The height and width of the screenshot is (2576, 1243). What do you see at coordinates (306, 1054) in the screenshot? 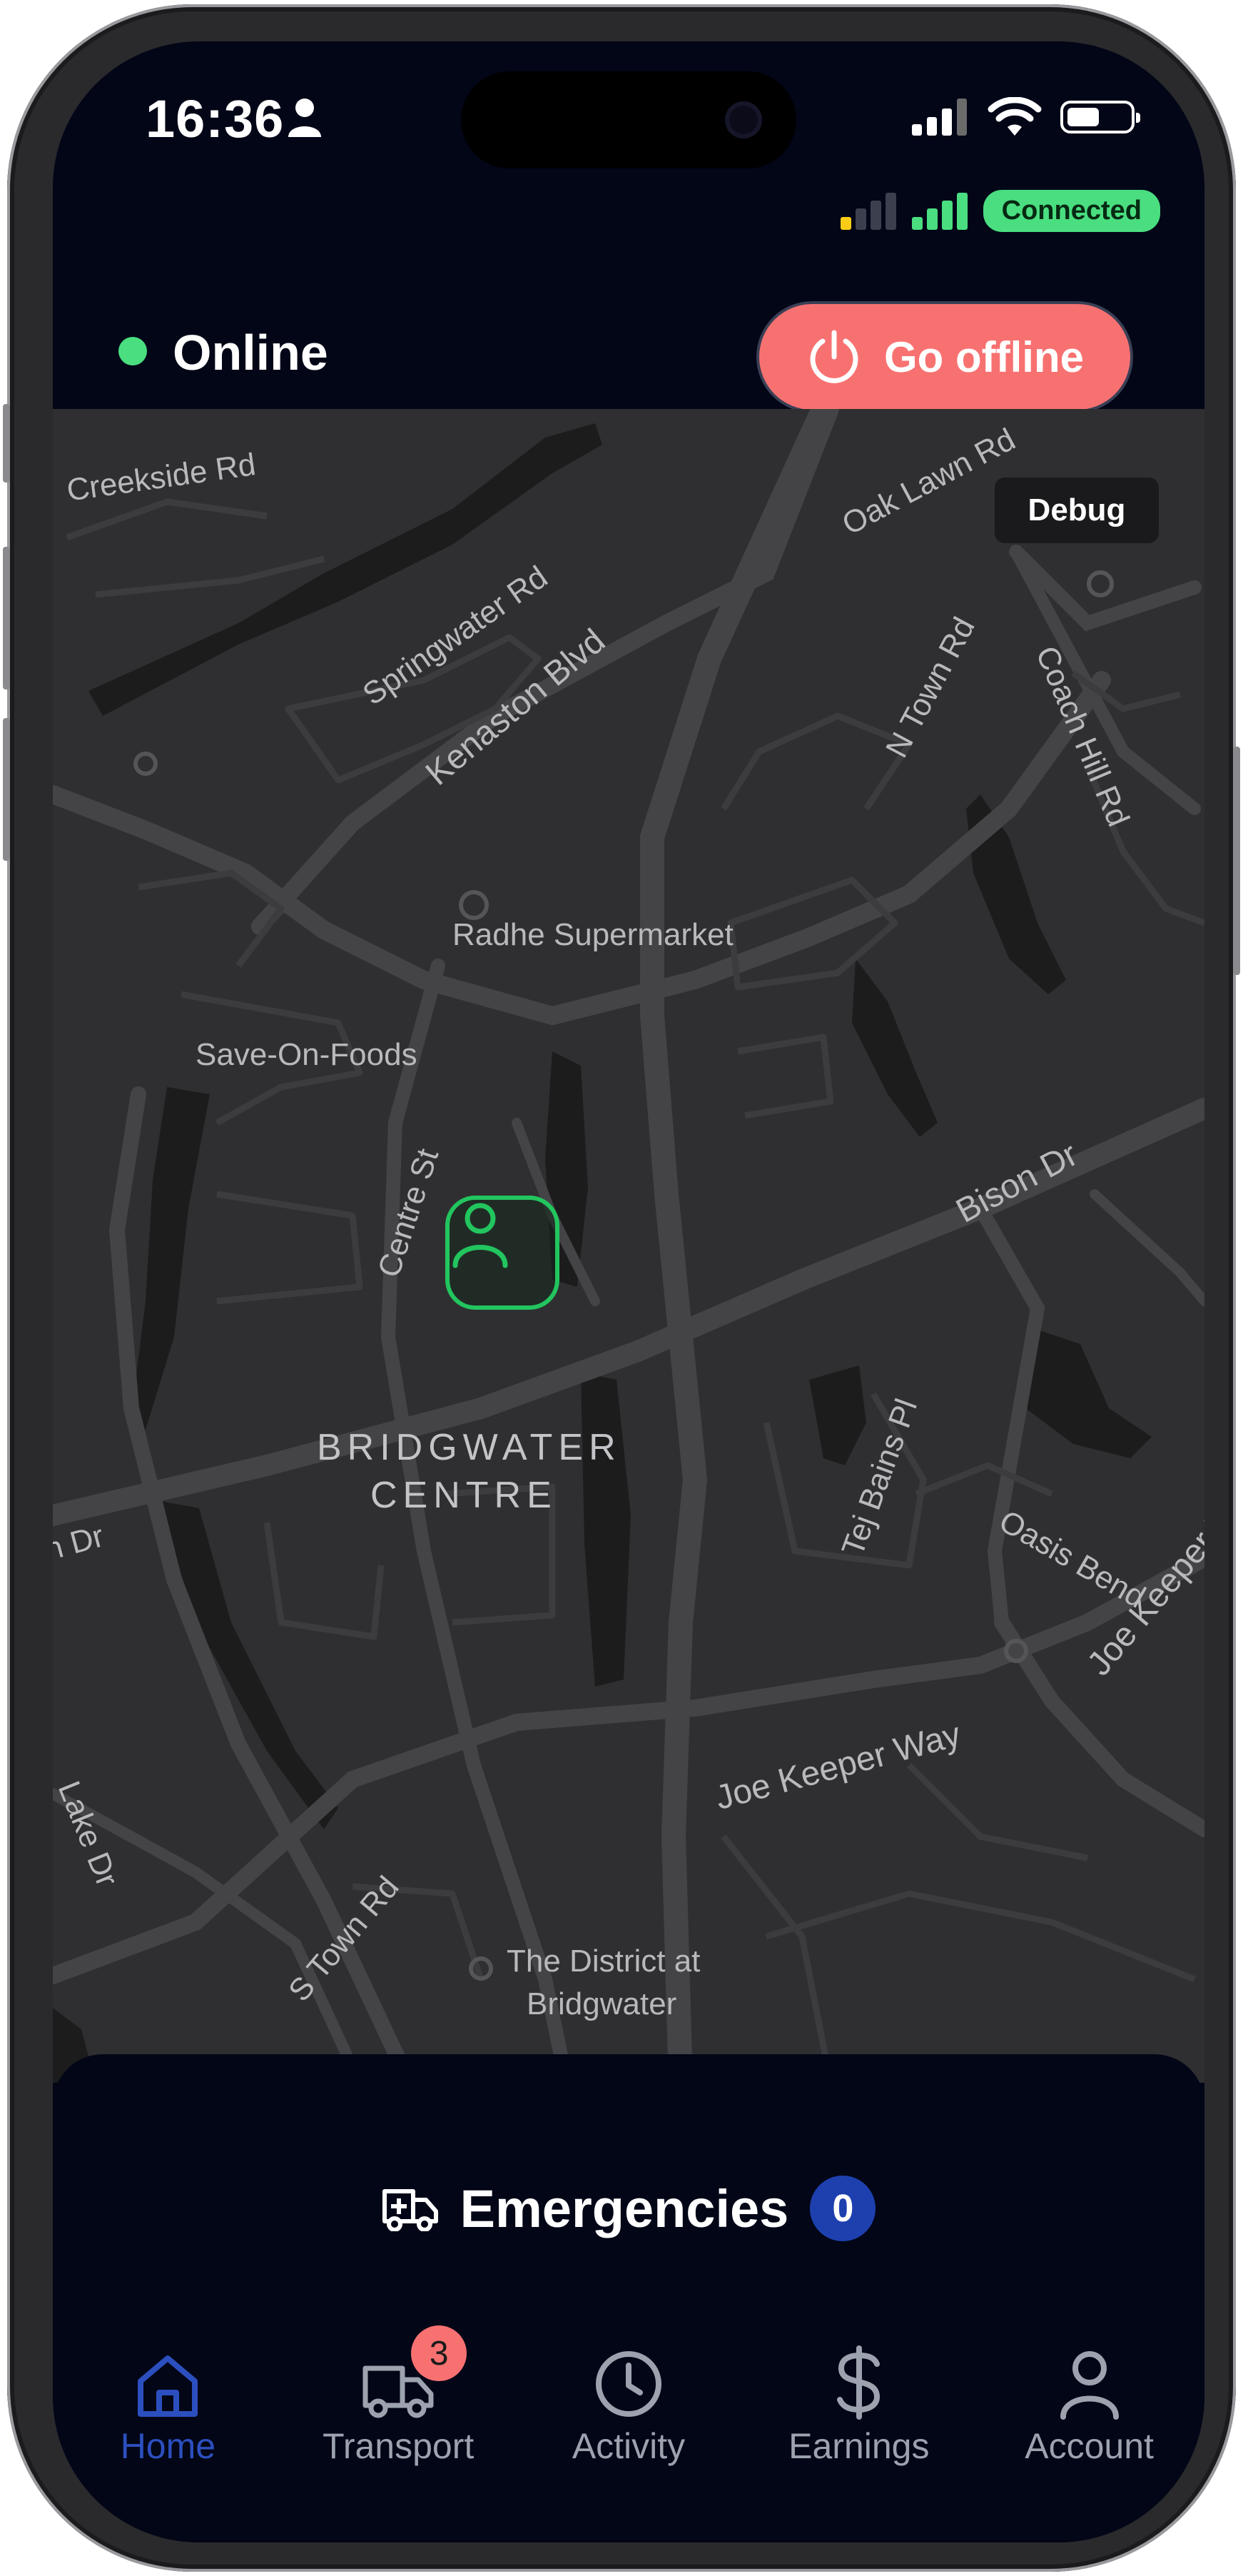
I see `poi-label: Save-On-Foods` at bounding box center [306, 1054].